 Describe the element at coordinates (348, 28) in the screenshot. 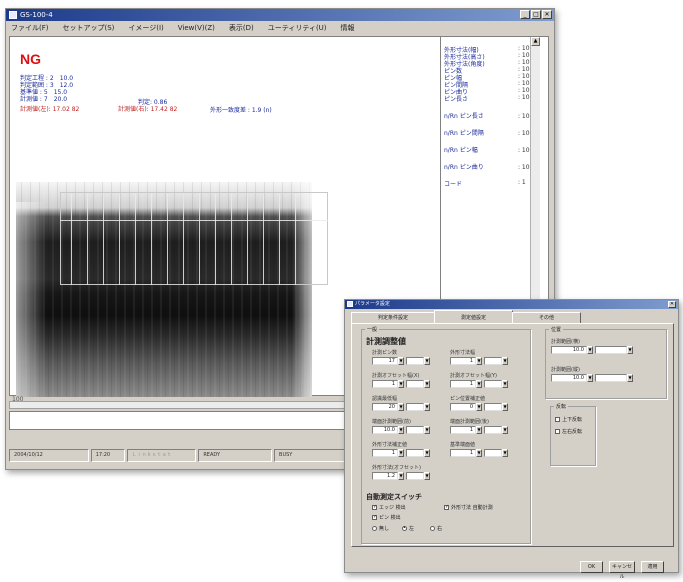

I see `menu-info: 情報` at that location.